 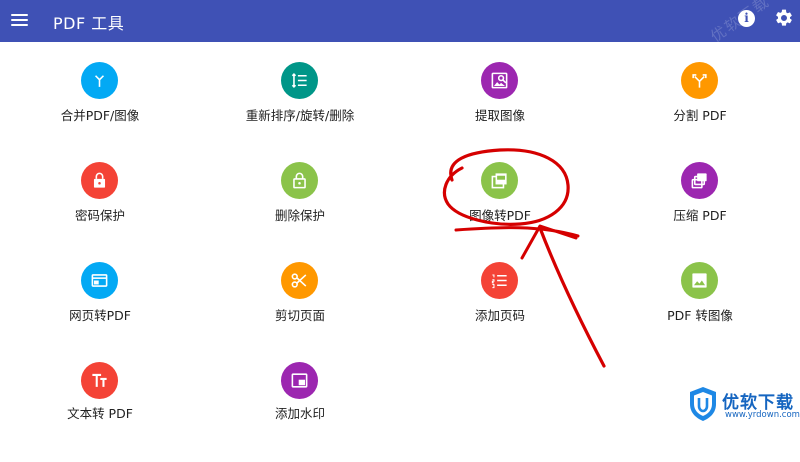 I want to click on info-icon: i, so click(x=746, y=18).